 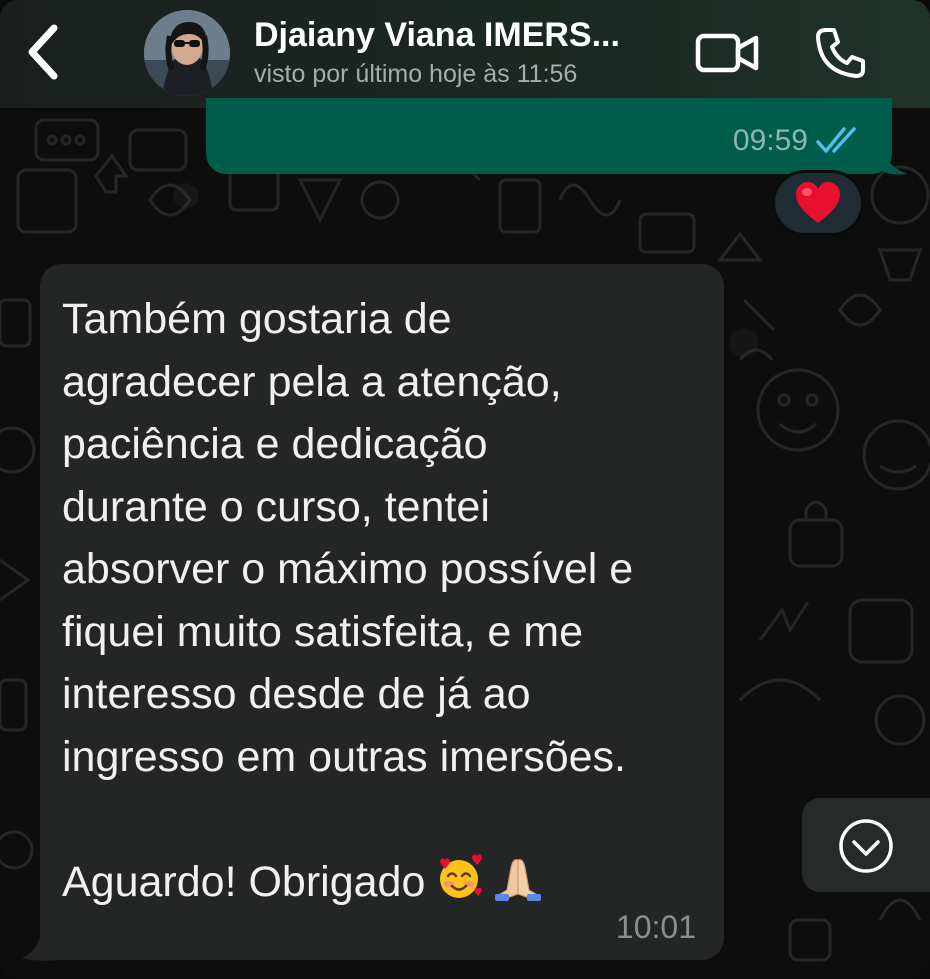 I want to click on chevron-down-circle-icon, so click(x=866, y=846).